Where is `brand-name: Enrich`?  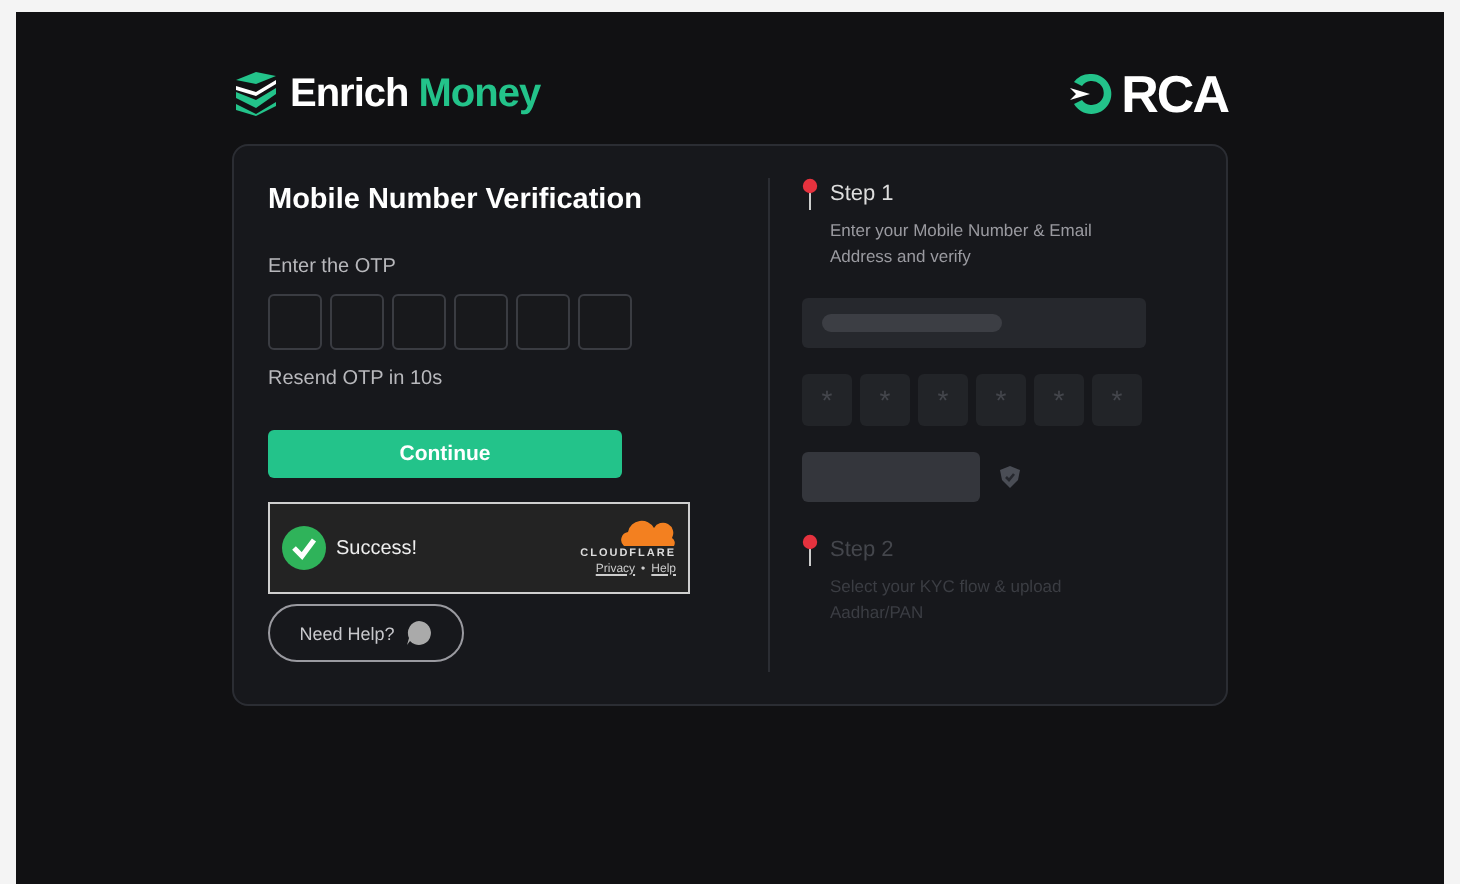 brand-name: Enrich is located at coordinates (349, 94).